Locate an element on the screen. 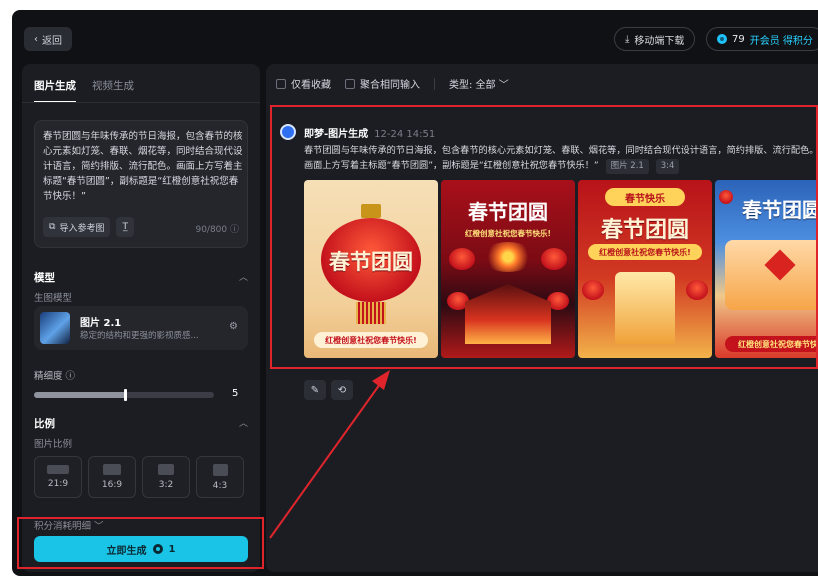 The height and width of the screenshot is (578, 818). detail-value: 5 is located at coordinates (235, 393).